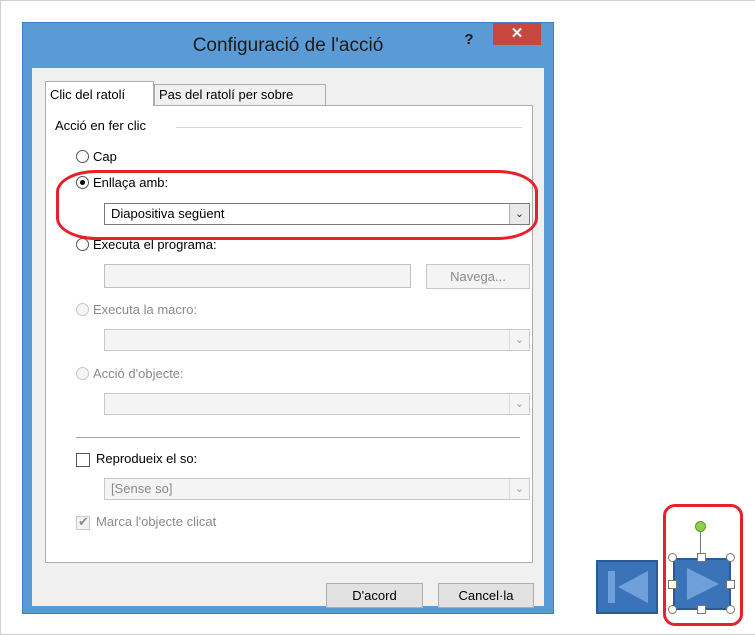 Image resolution: width=755 pixels, height=635 pixels. I want to click on resize-handle-br, so click(730, 609).